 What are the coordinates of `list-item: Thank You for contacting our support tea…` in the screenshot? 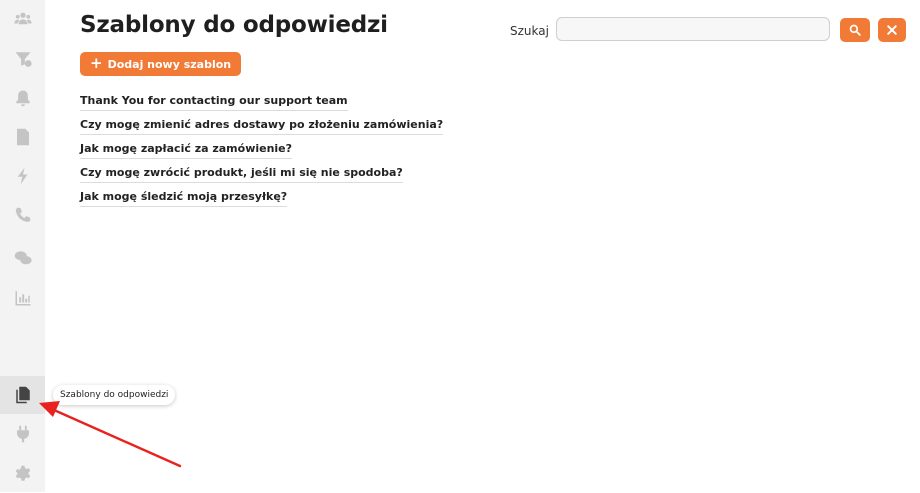 It's located at (261, 101).